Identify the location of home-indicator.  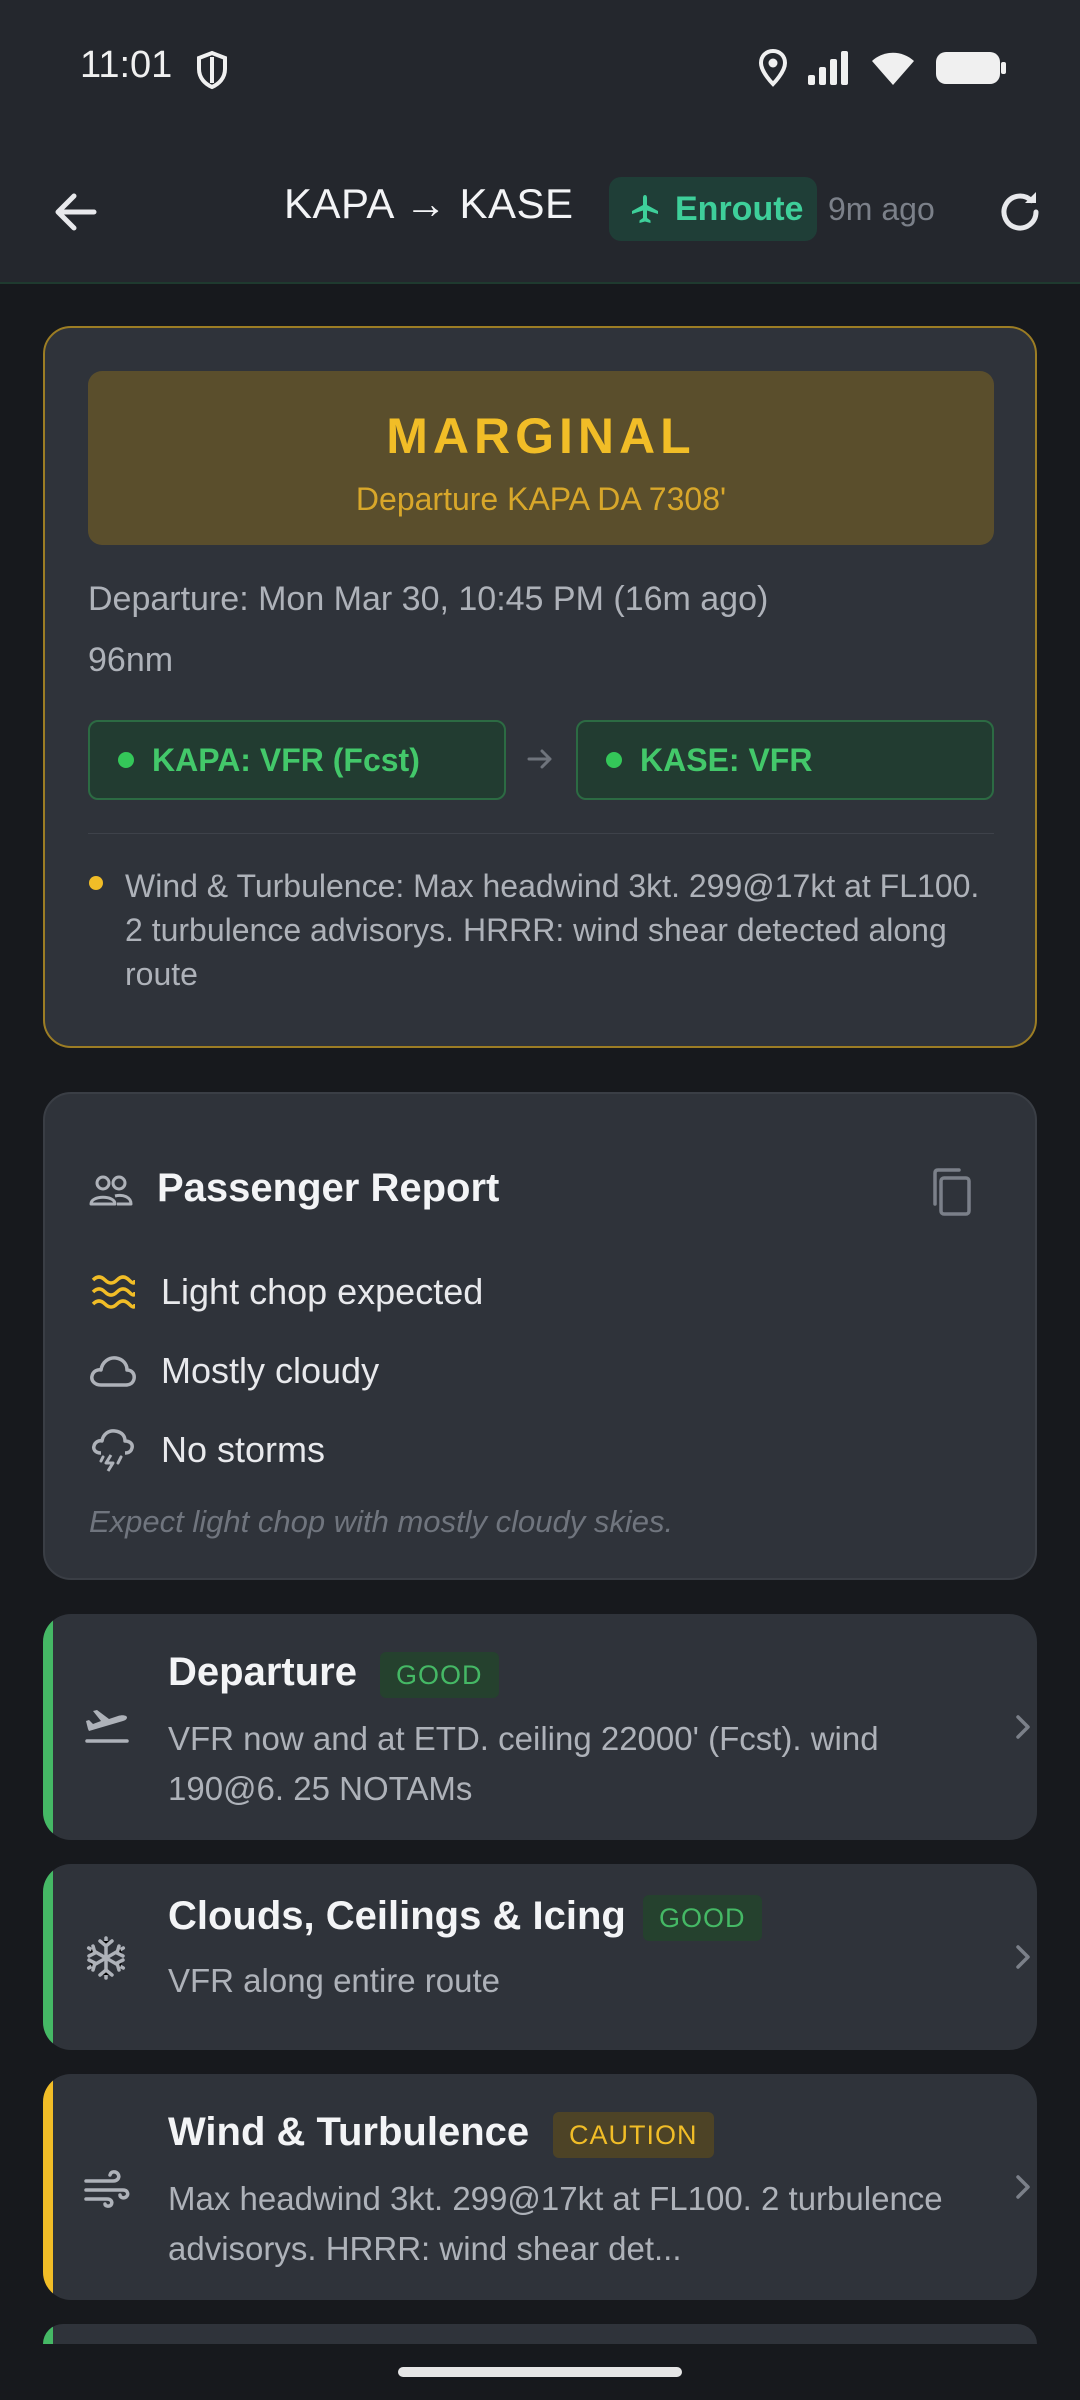
(540, 2372).